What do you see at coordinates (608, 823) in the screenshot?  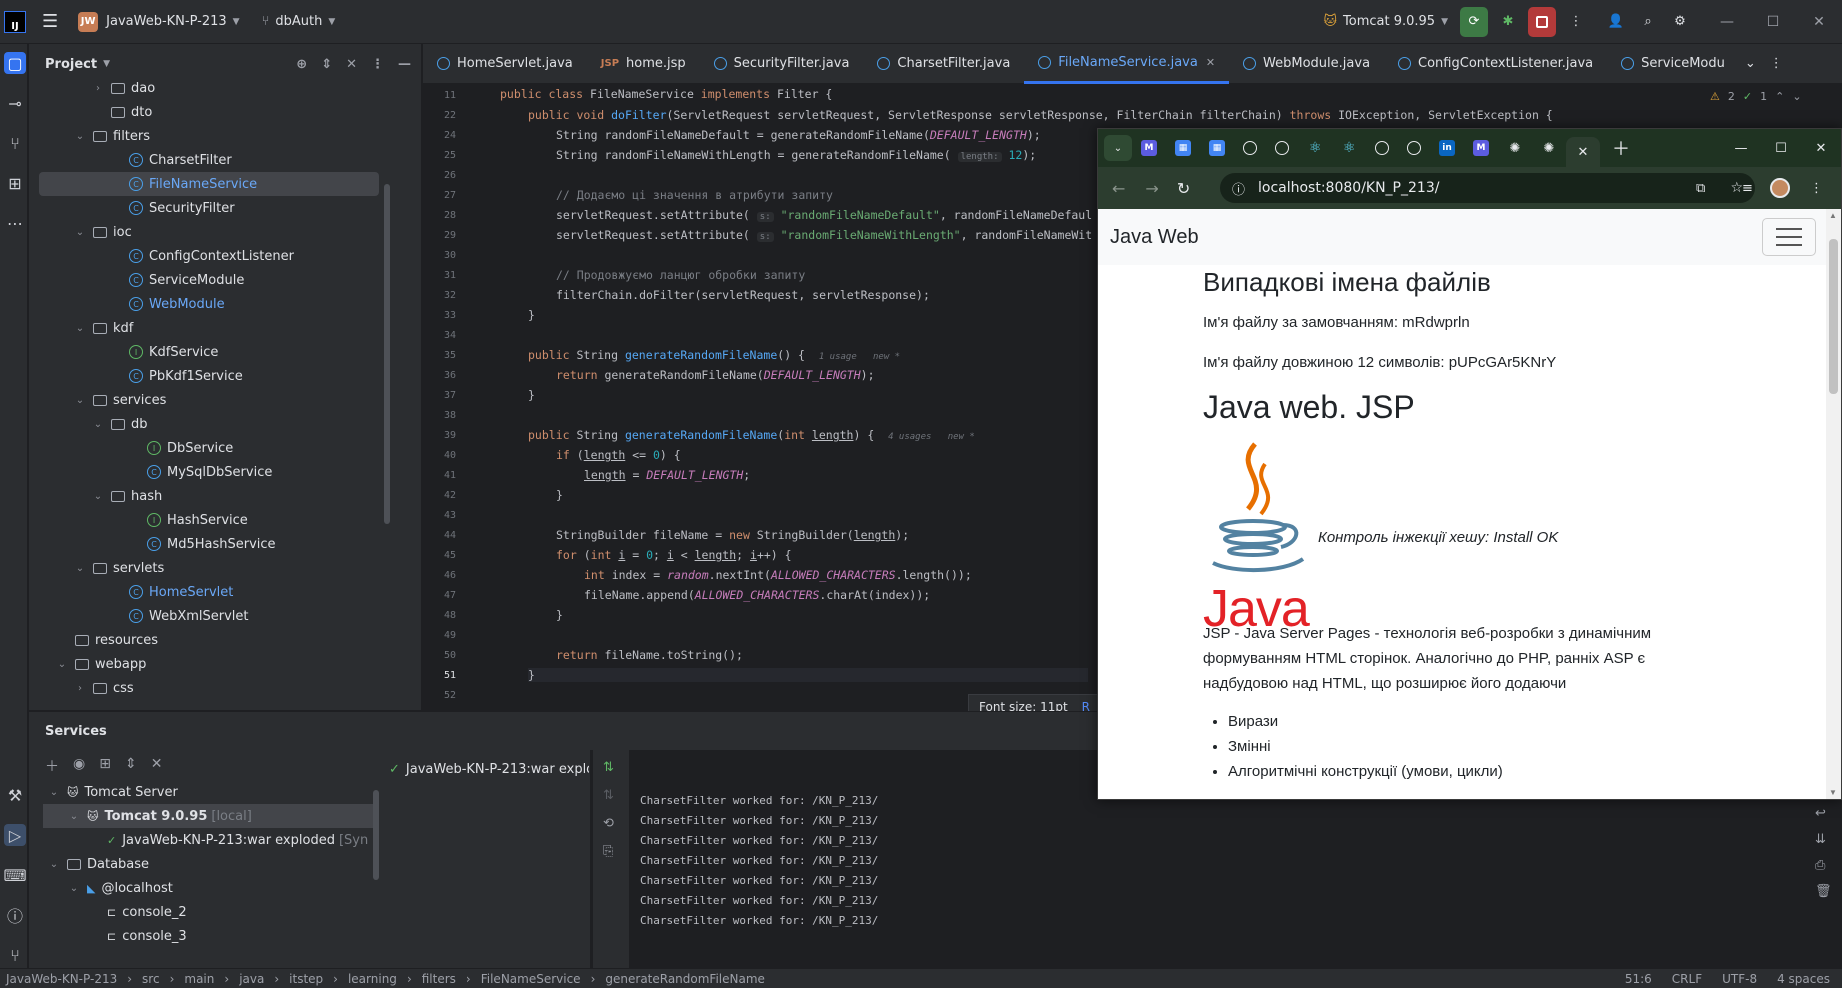 I see `refresh-icon: ⟲` at bounding box center [608, 823].